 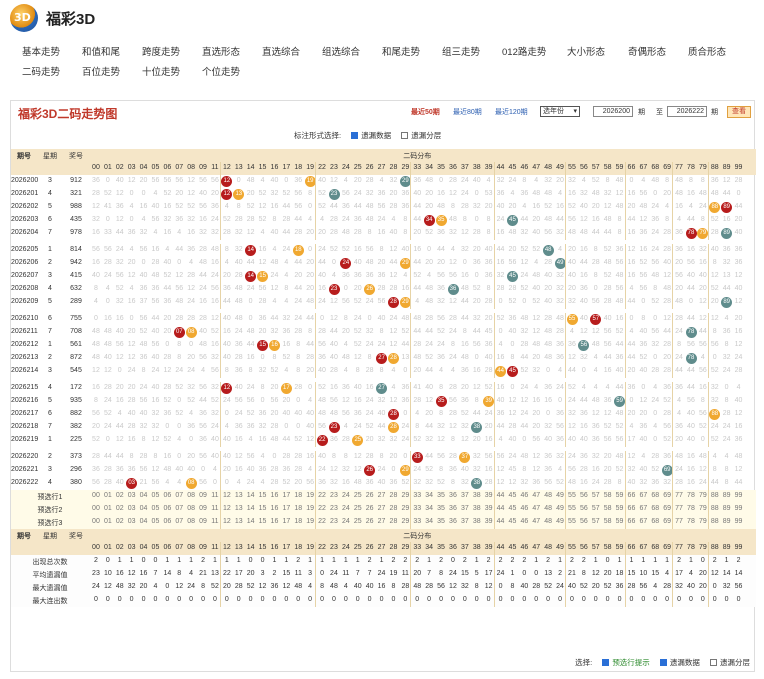 What do you see at coordinates (341, 51) in the screenshot?
I see `nav-item-5: 组选综合` at bounding box center [341, 51].